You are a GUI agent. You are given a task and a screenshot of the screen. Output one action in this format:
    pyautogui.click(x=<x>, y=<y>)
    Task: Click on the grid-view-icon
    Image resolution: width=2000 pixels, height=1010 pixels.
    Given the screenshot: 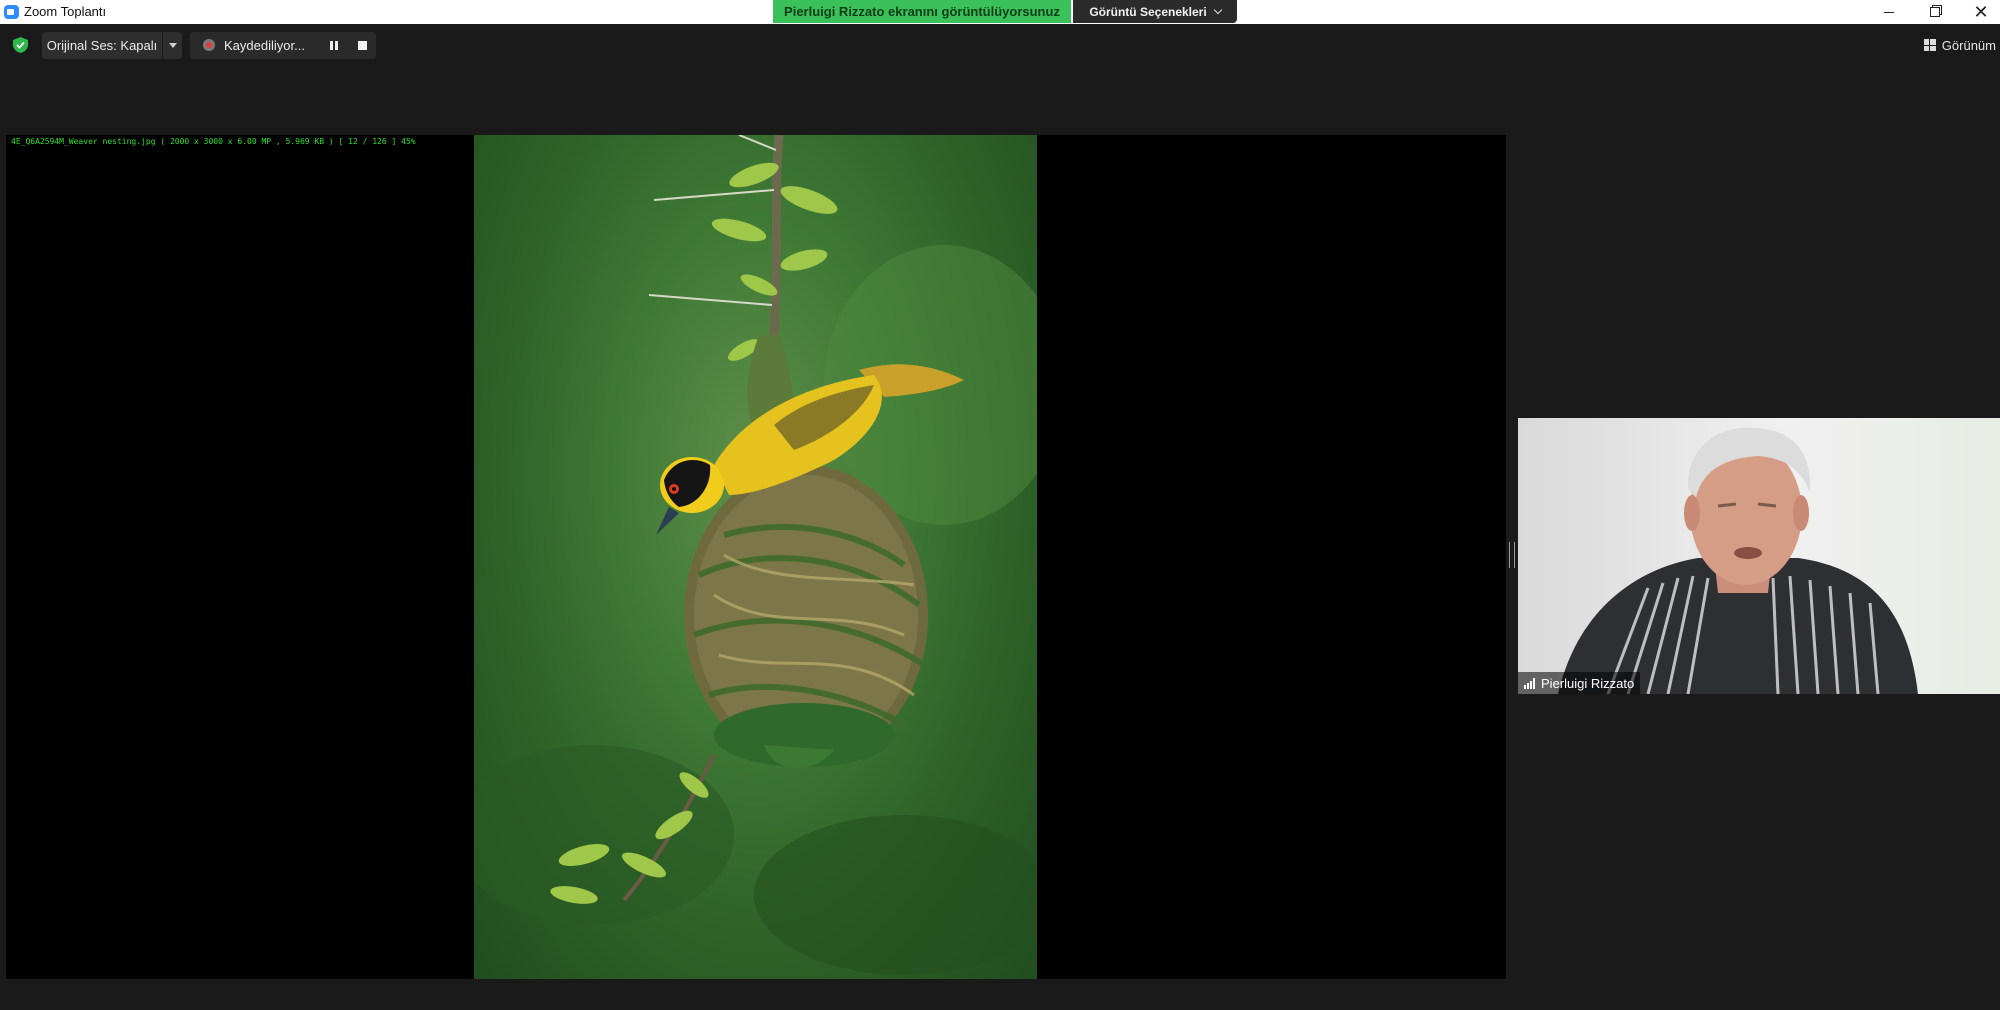 What is the action you would take?
    pyautogui.click(x=1929, y=45)
    